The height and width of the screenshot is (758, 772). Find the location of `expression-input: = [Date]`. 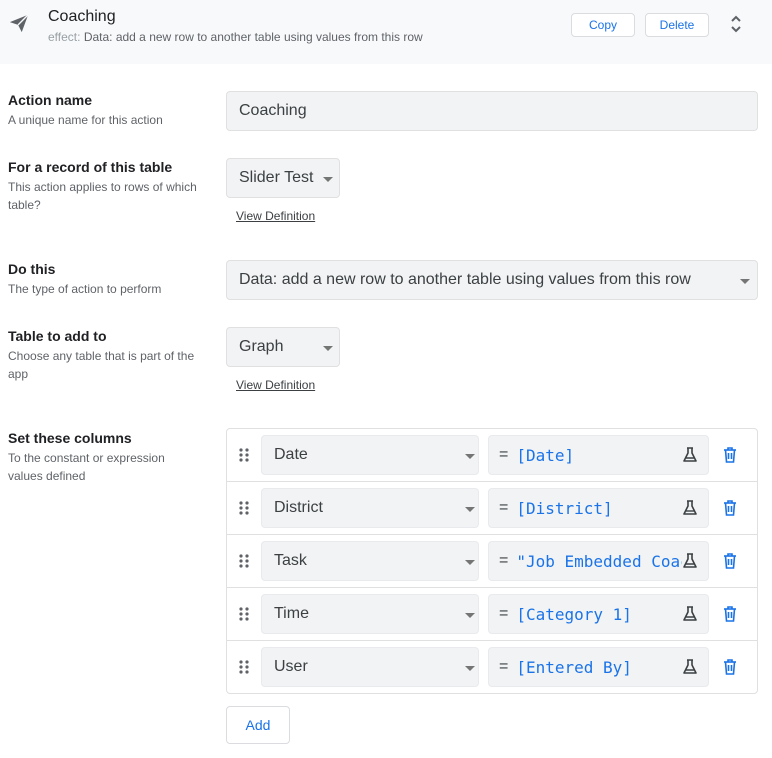

expression-input: = [Date] is located at coordinates (598, 455).